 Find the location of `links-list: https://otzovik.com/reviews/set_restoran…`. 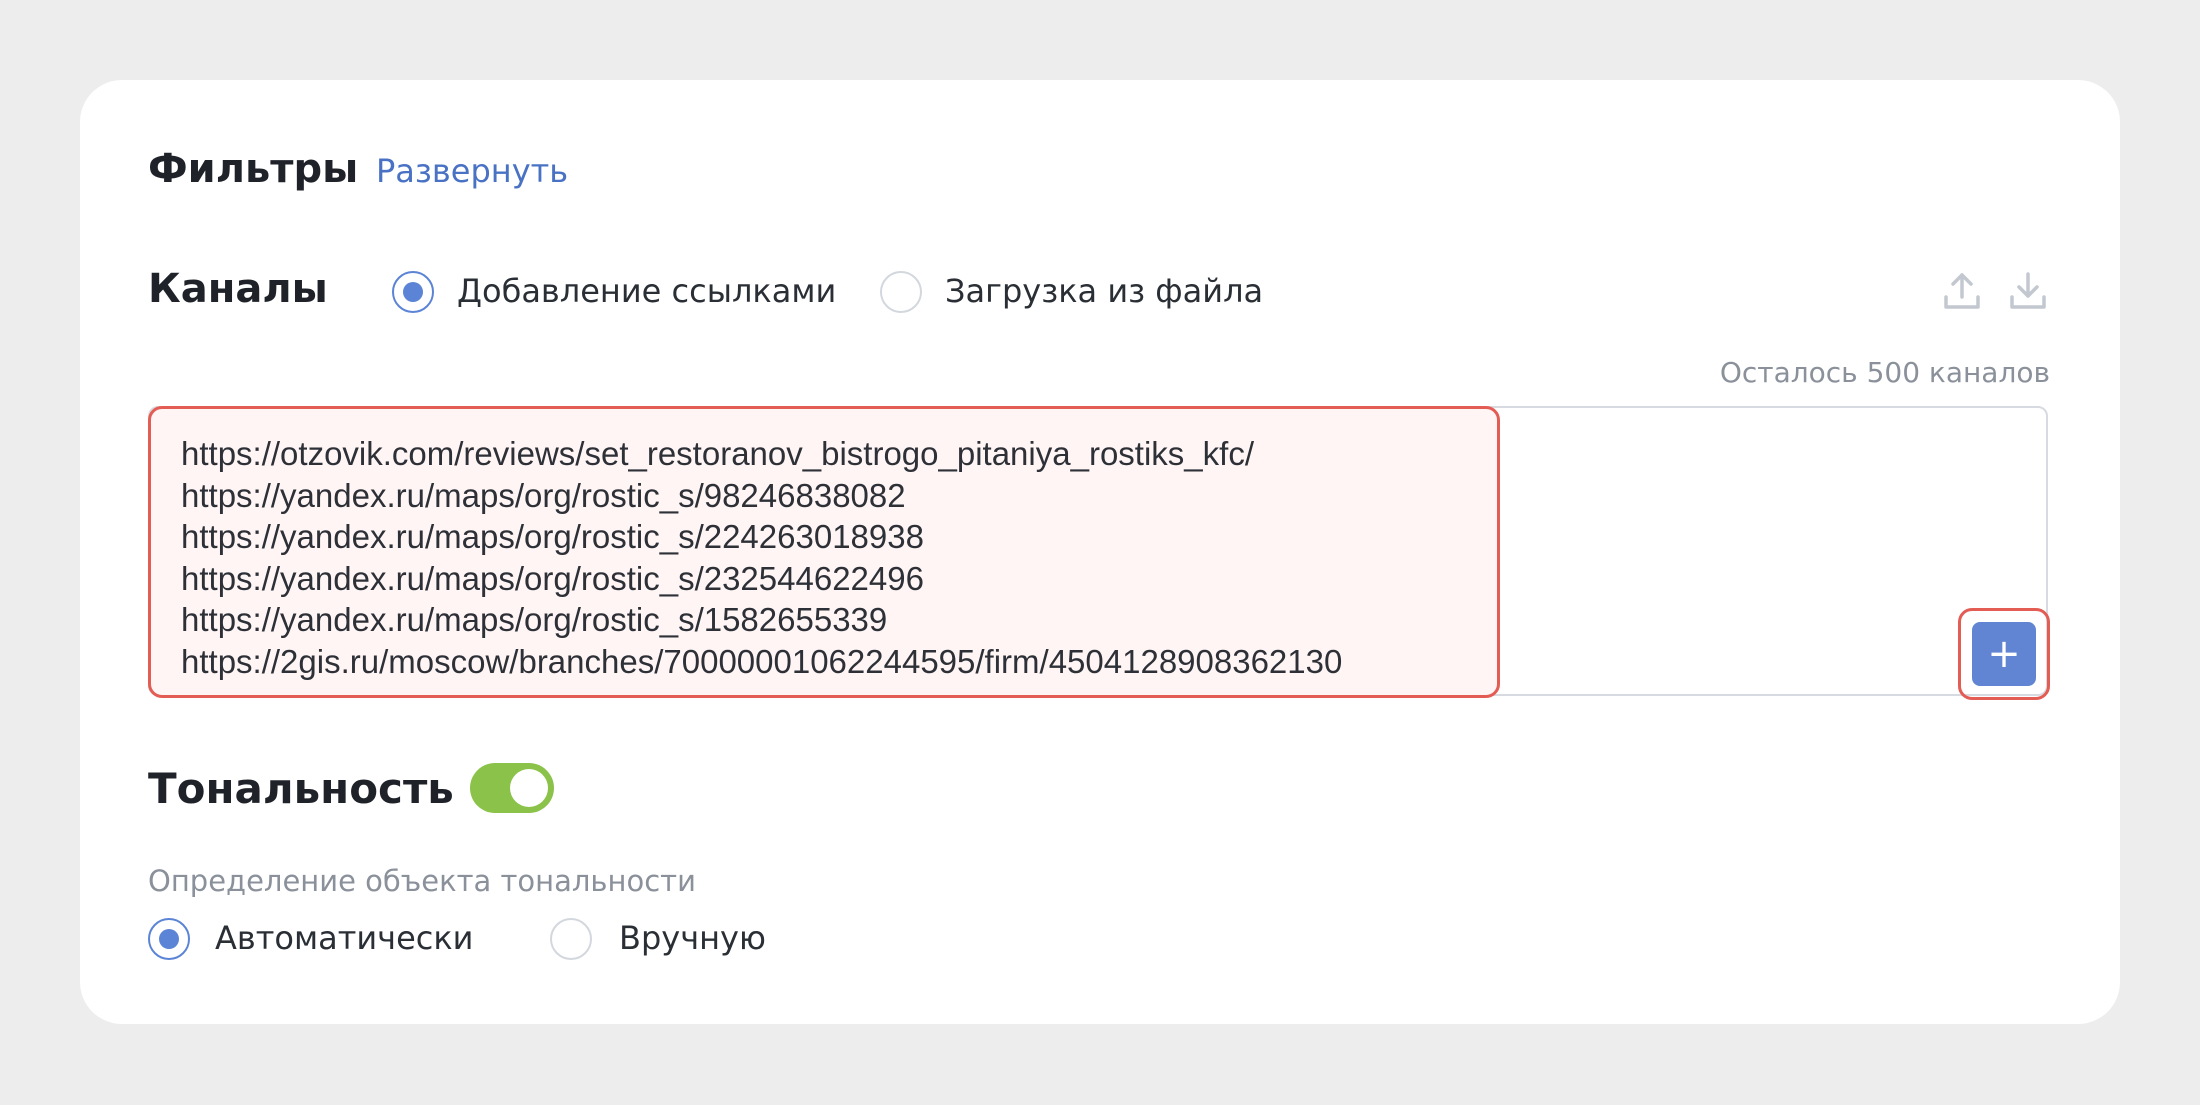

links-list: https://otzovik.com/reviews/set_restoran… is located at coordinates (761, 557).